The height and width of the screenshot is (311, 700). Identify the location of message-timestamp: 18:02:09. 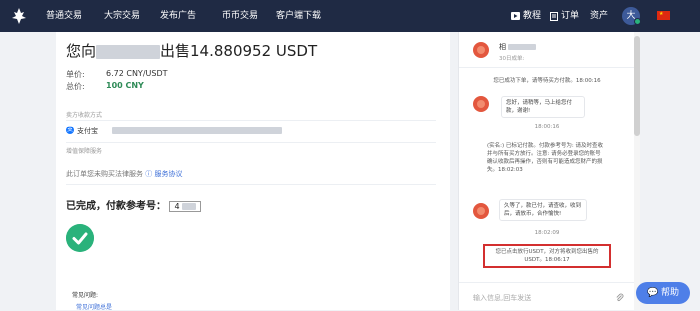
(547, 233).